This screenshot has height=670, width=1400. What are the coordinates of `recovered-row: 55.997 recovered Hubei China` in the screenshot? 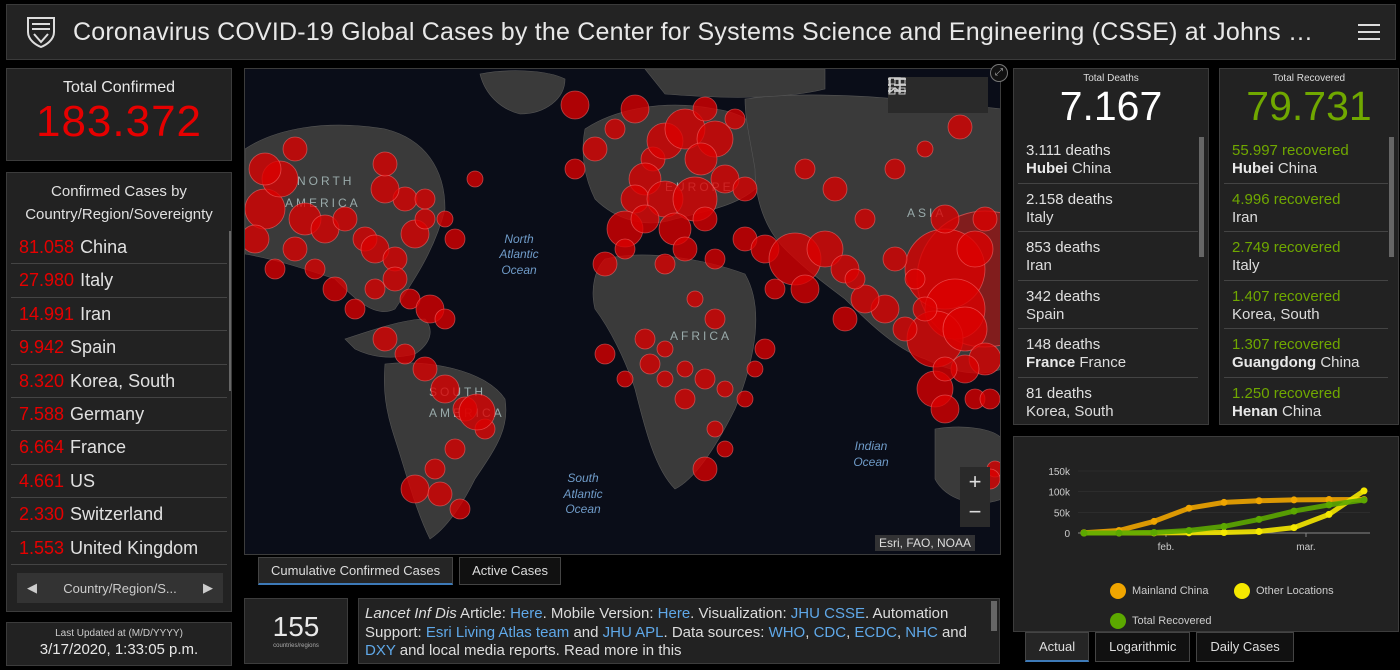 It's located at (1306, 159).